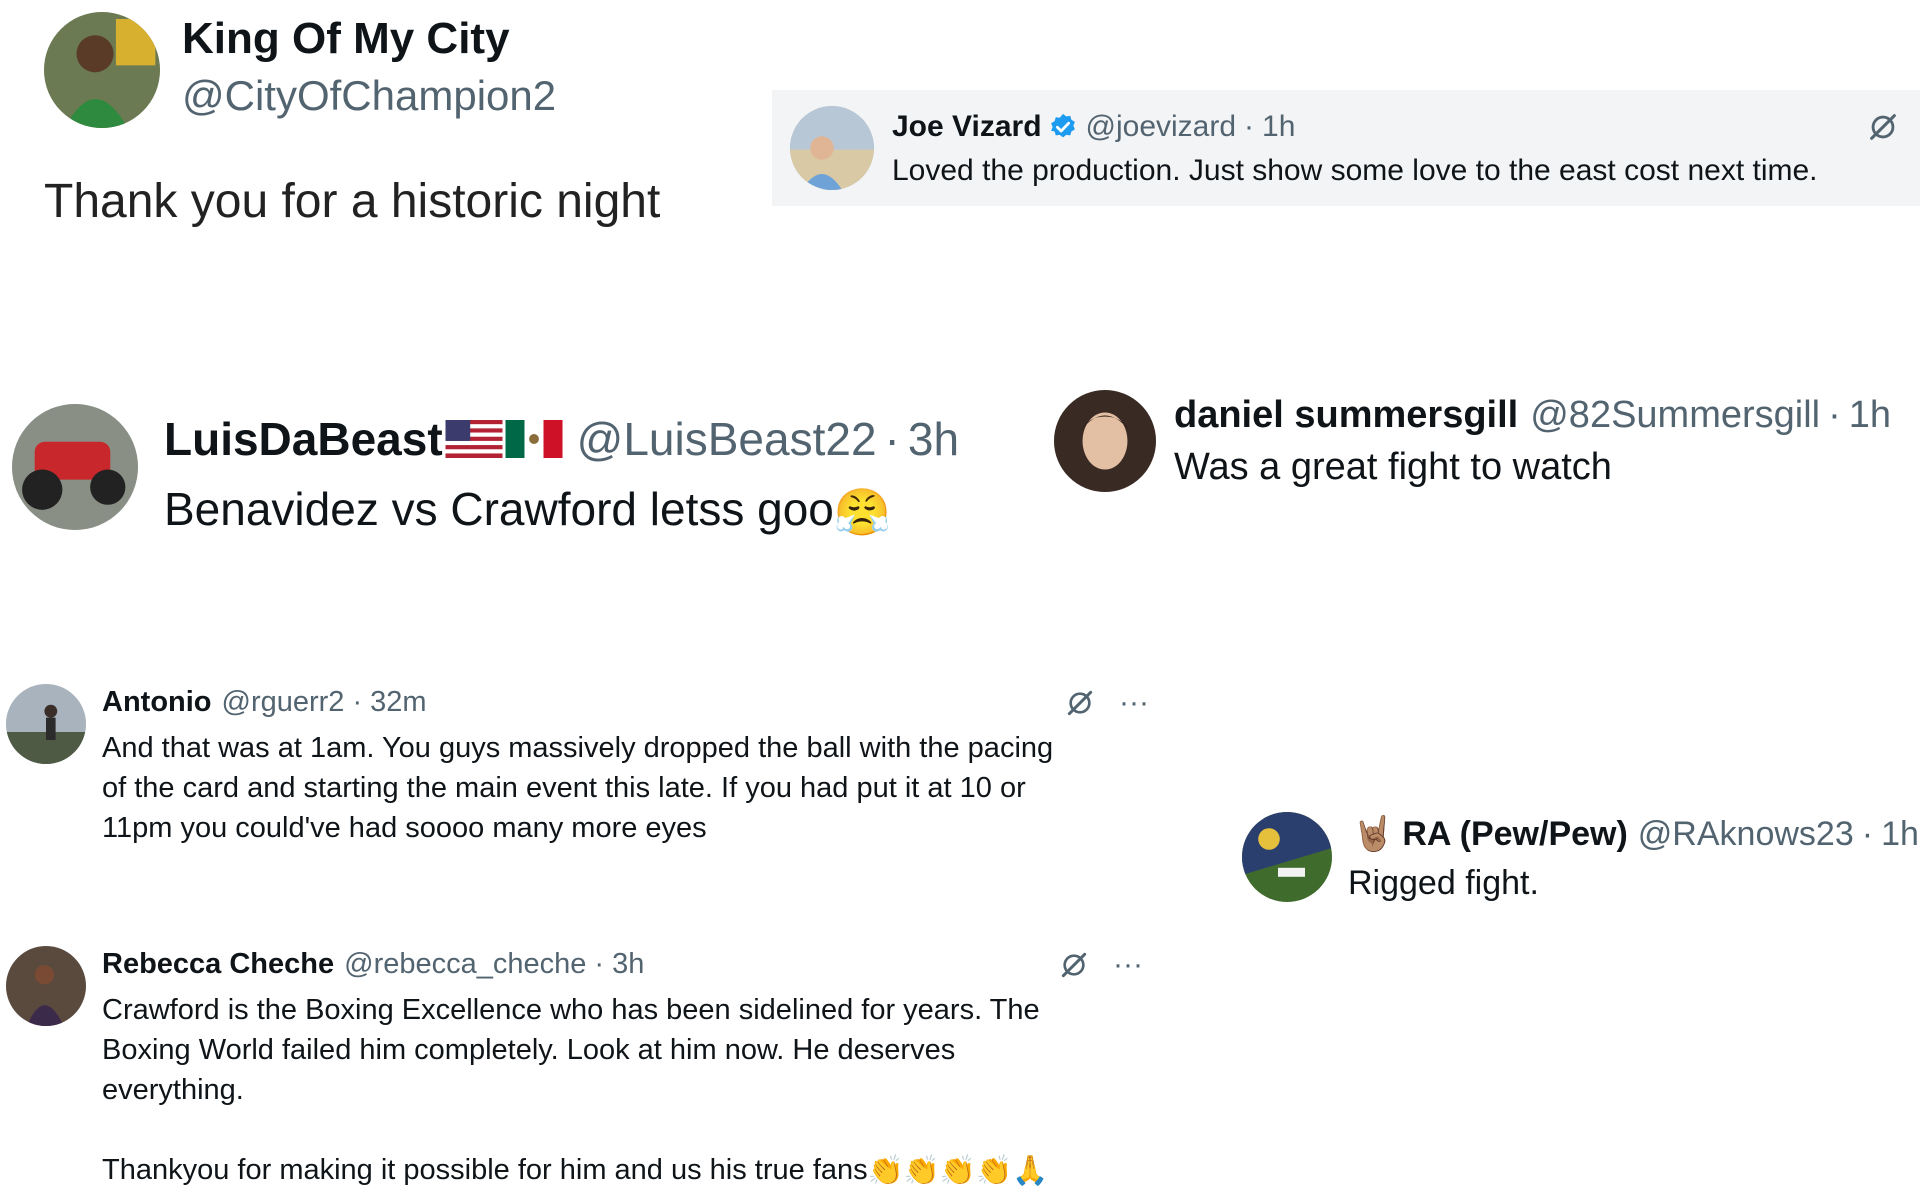 The image size is (1920, 1200). Describe the element at coordinates (1346, 415) in the screenshot. I see `display-name: daniel summersgill` at that location.